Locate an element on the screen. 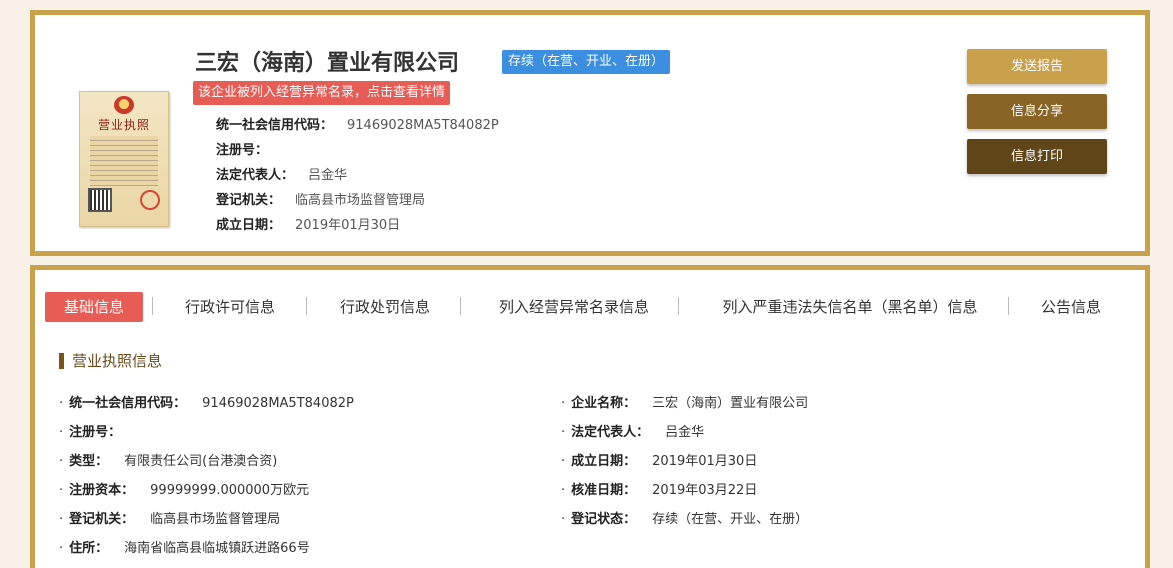 The width and height of the screenshot is (1173, 568). field-label: 注册号： is located at coordinates (95, 432).